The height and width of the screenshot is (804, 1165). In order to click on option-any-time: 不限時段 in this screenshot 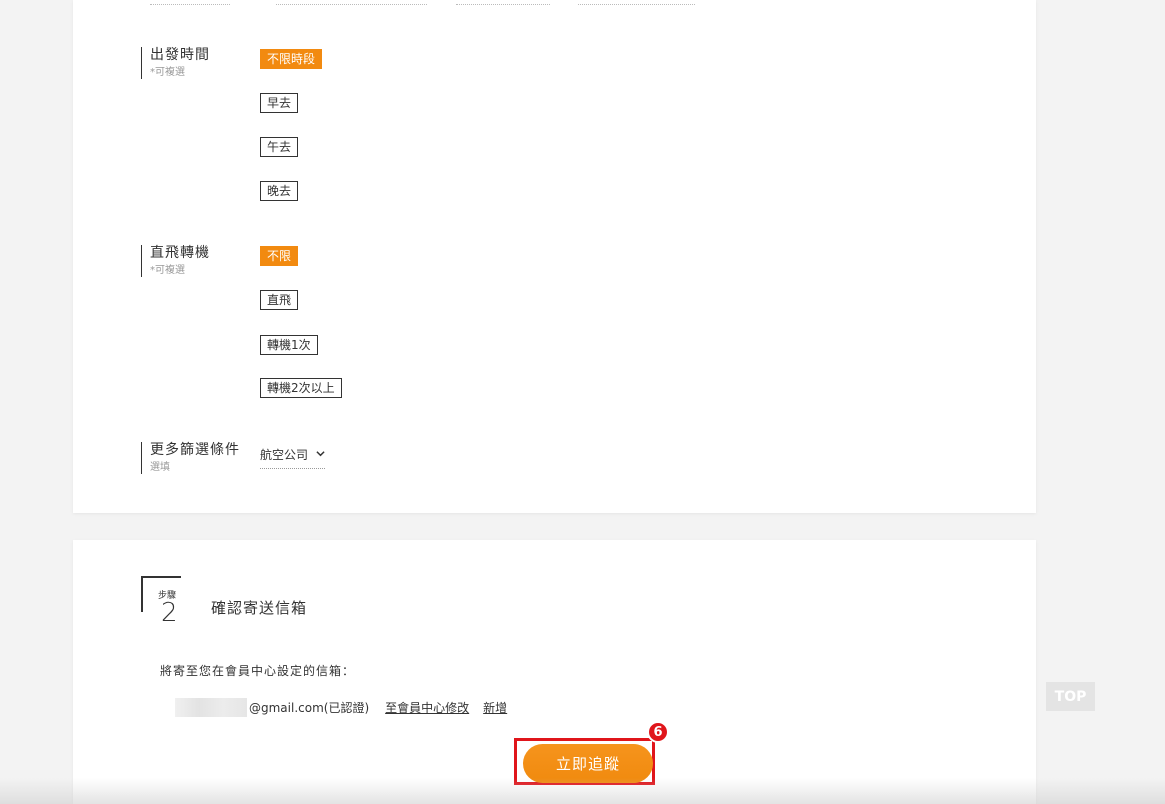, I will do `click(291, 59)`.